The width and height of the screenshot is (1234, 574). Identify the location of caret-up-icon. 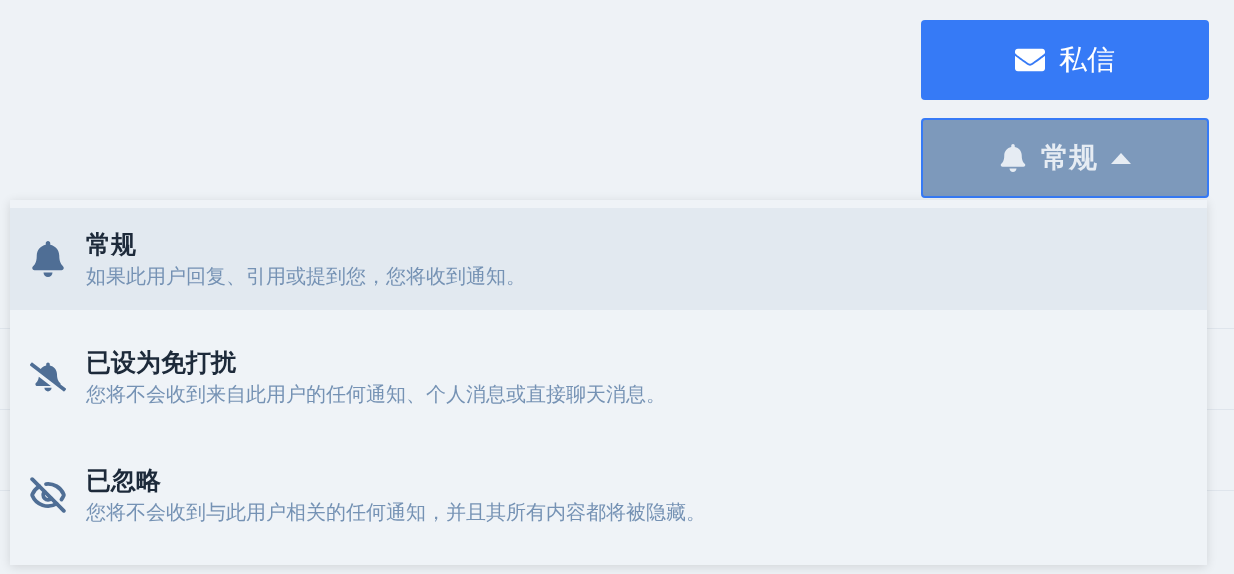
(1121, 158).